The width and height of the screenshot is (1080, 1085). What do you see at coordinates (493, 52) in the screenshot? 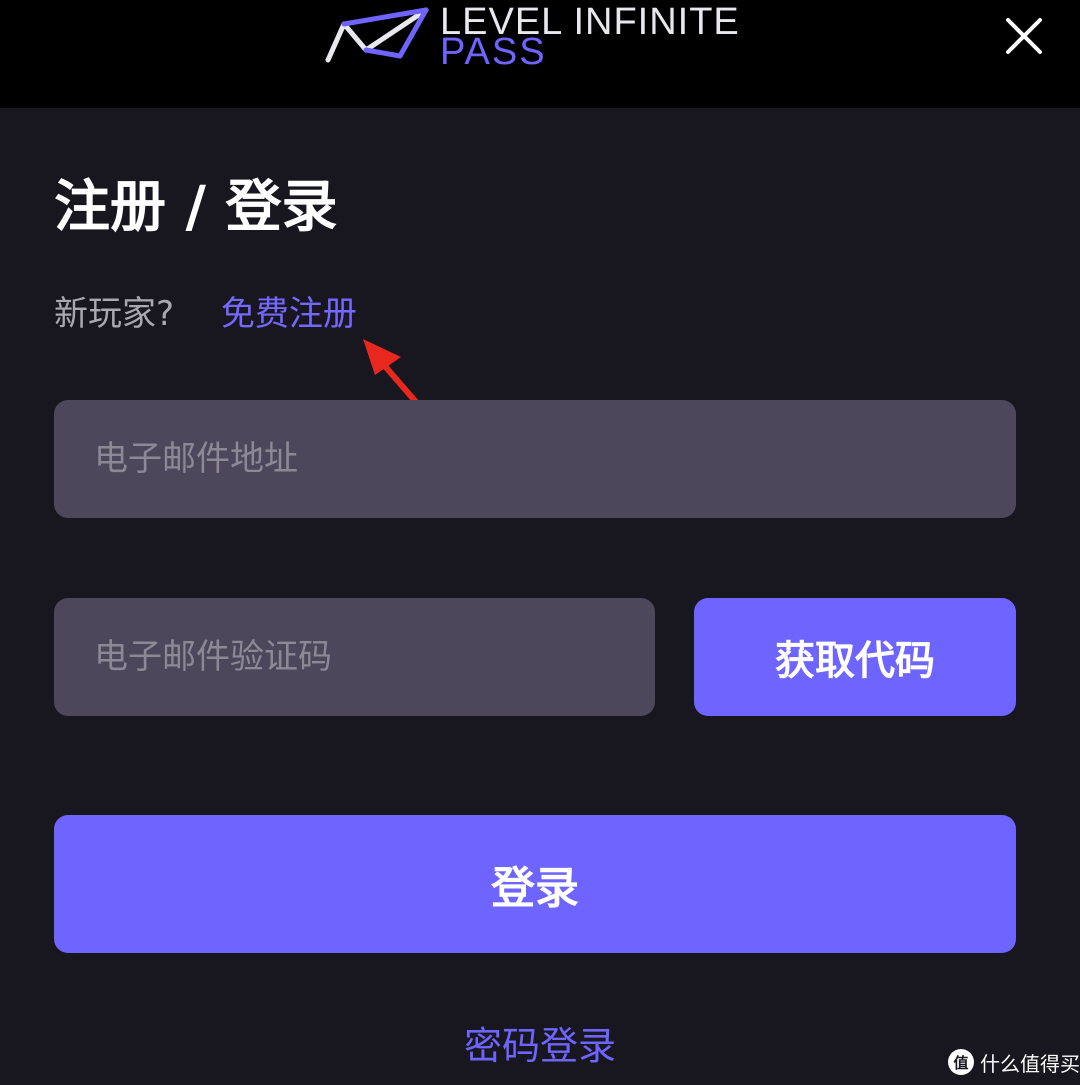
I see `brand-name-line2: PASS` at bounding box center [493, 52].